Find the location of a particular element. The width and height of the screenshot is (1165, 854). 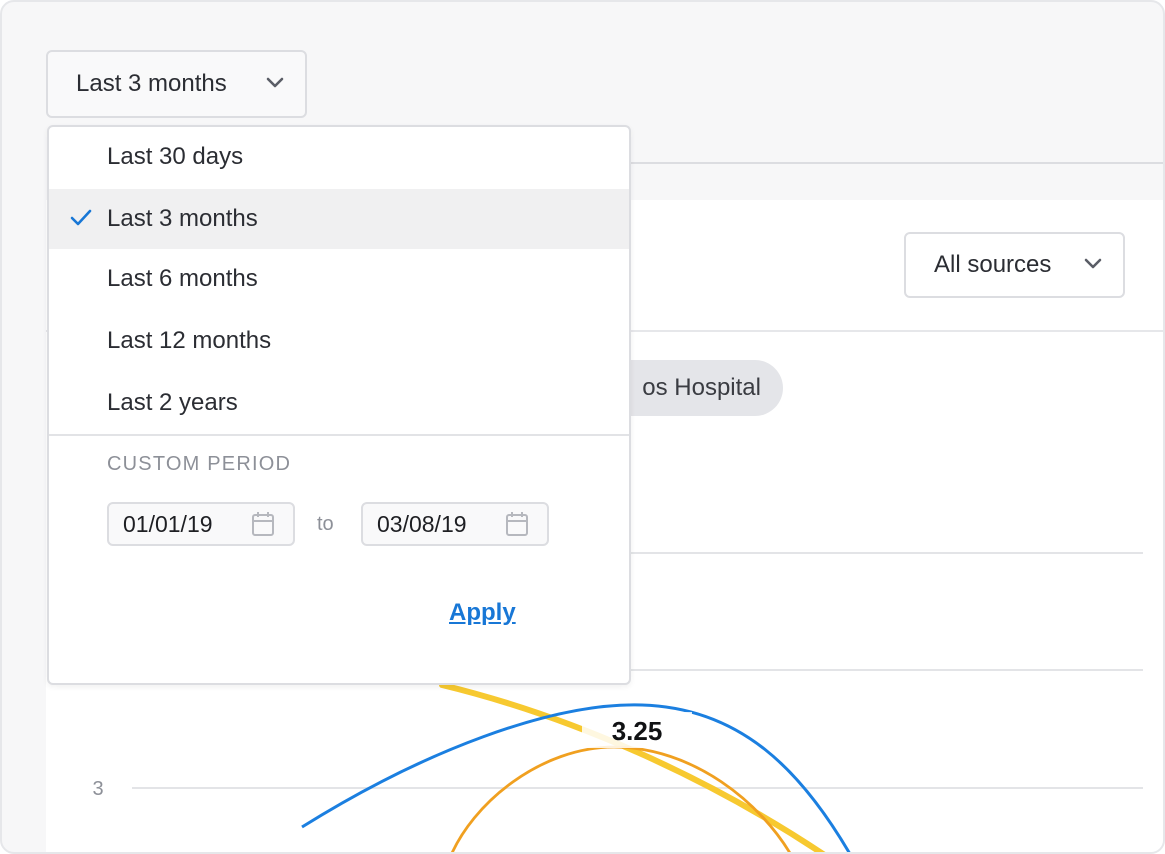

data-label: 3.25 is located at coordinates (637, 731).